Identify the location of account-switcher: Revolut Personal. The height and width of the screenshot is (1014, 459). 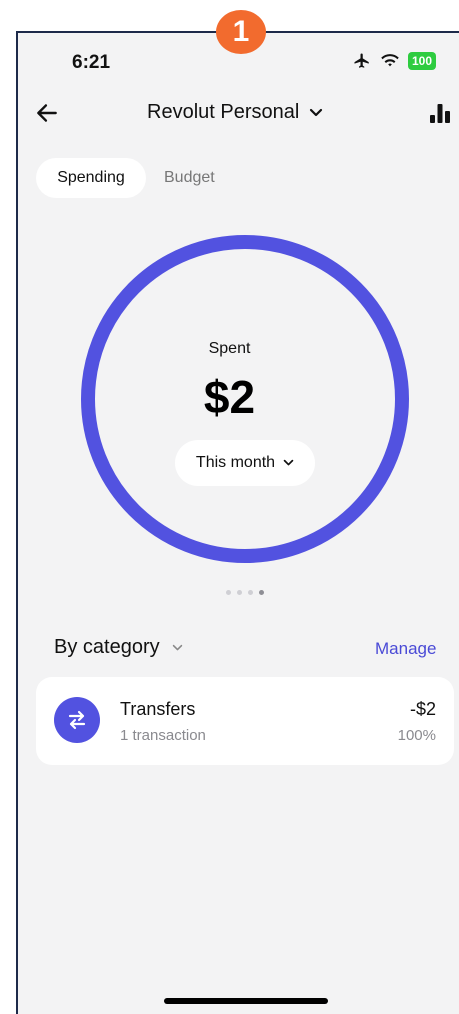
(235, 112).